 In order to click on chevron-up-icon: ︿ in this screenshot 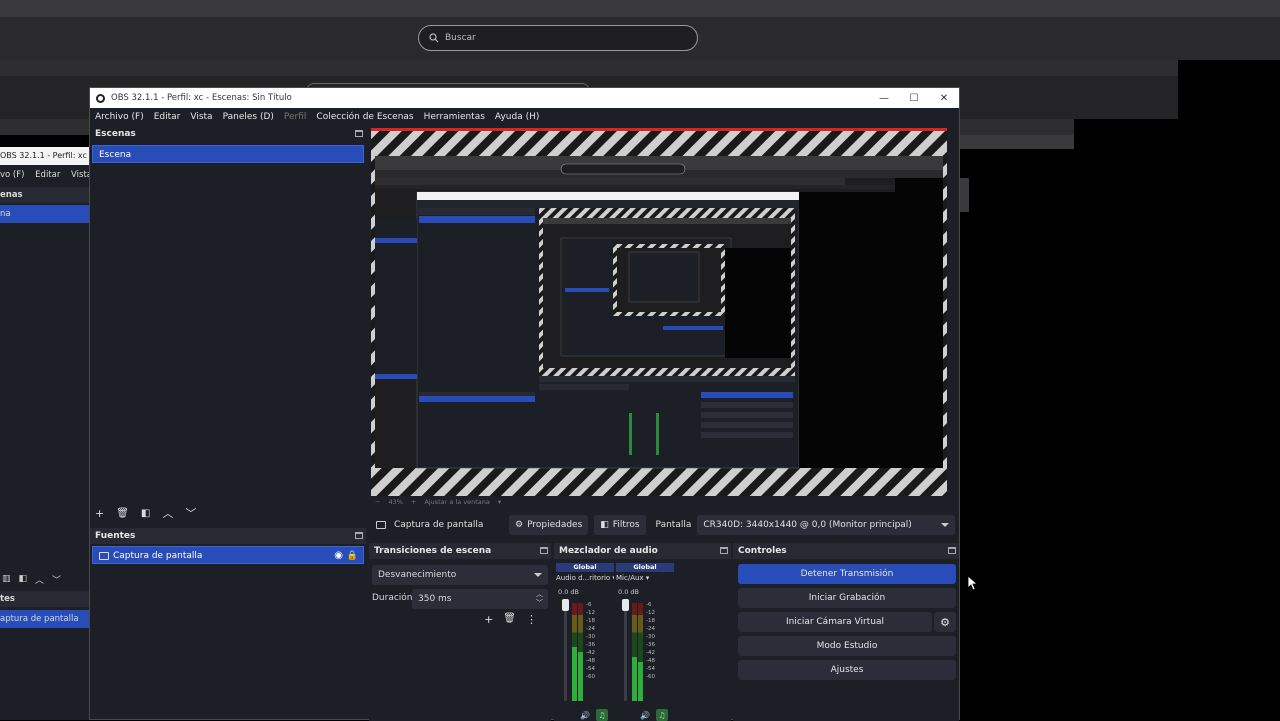, I will do `click(167, 513)`.